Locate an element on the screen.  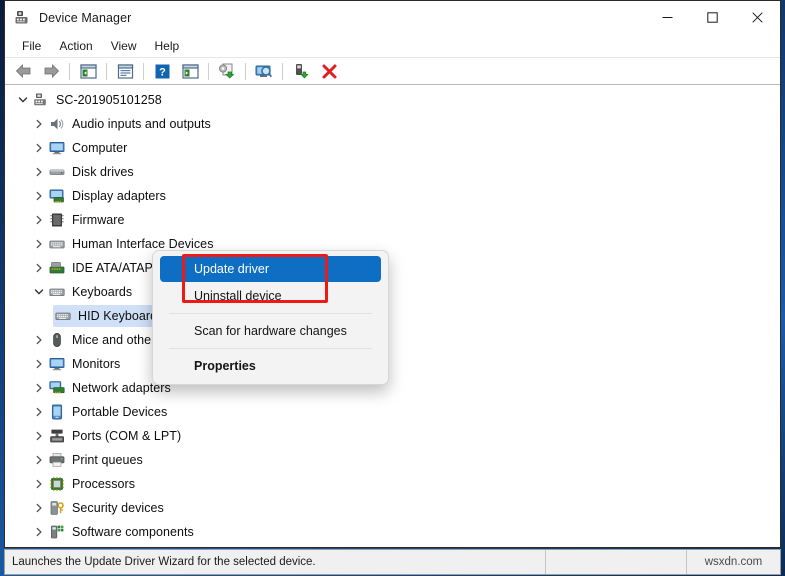
view-devices-icon is located at coordinates (190, 71).